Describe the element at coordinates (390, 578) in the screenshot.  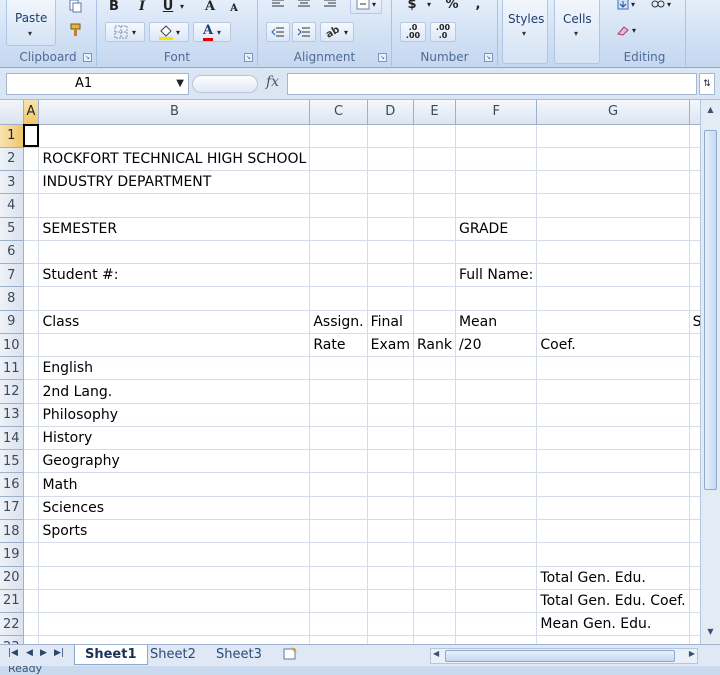
I see `cell-d20` at that location.